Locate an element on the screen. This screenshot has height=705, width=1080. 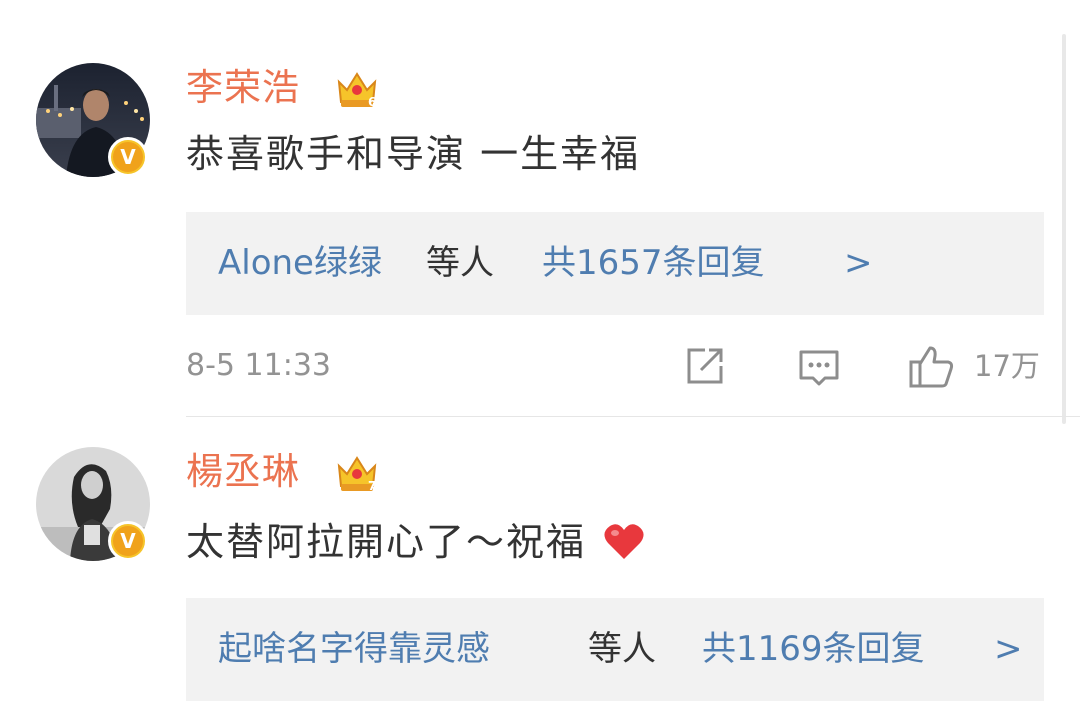
comment-text: 恭喜歌手和导演 一生幸福 is located at coordinates (413, 154).